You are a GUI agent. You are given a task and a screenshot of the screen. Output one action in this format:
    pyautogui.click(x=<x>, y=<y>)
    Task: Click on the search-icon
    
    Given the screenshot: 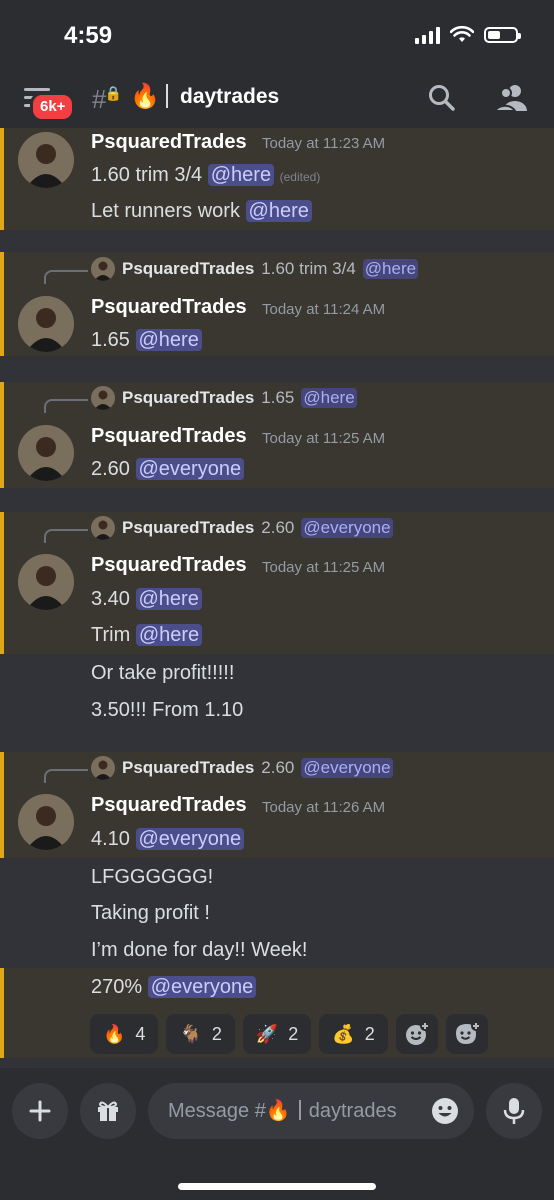 What is the action you would take?
    pyautogui.click(x=442, y=98)
    